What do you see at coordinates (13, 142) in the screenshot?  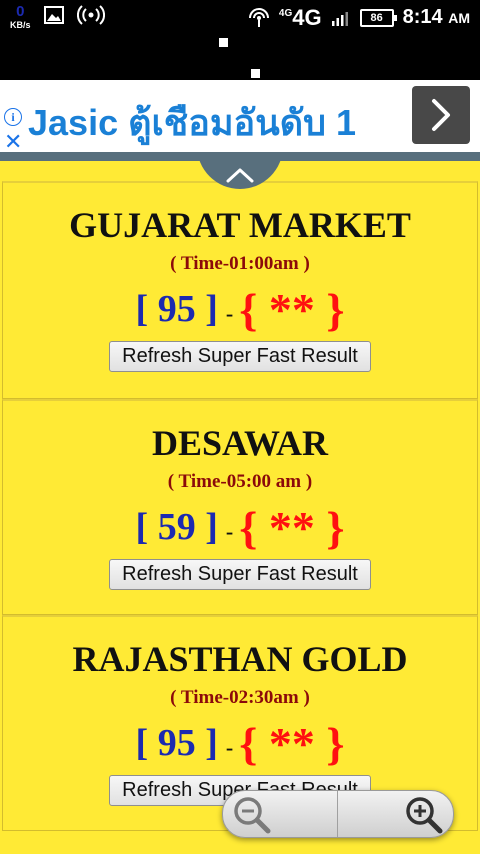 I see `ad-close-icon: ✕` at bounding box center [13, 142].